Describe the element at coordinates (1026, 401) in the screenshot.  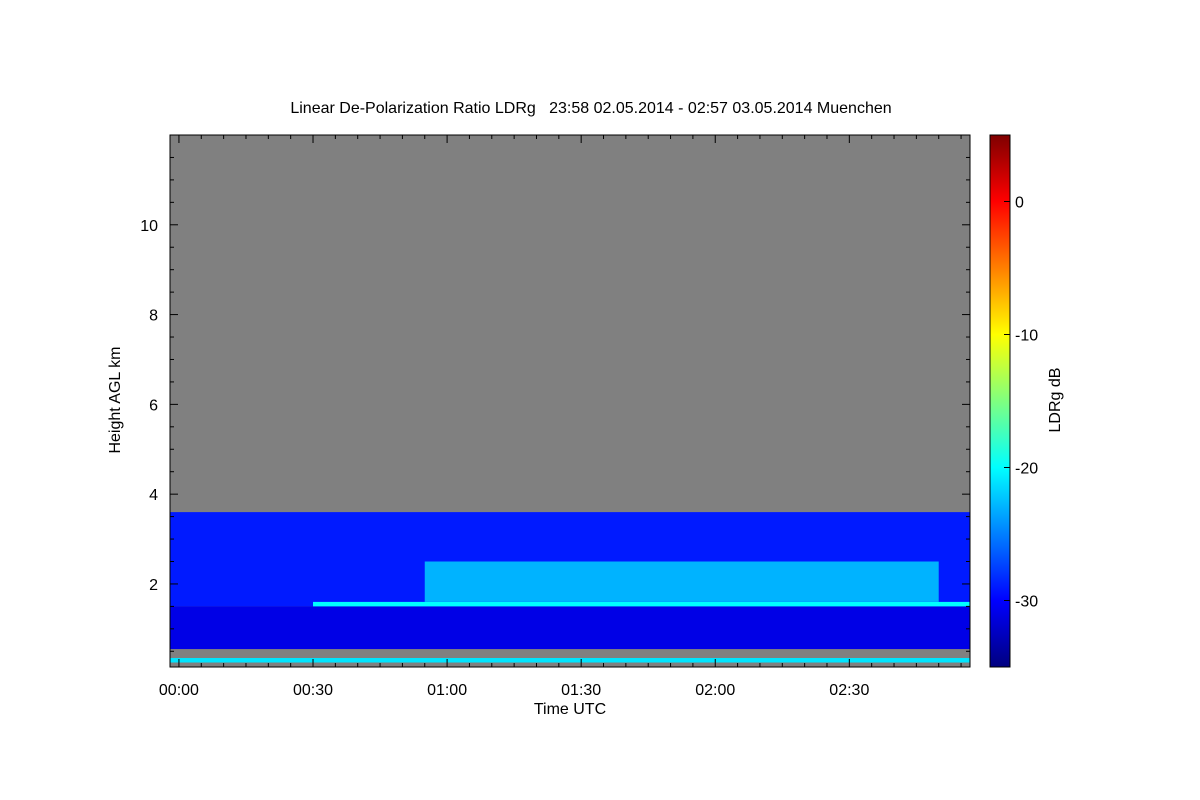
I see `colorbar: 0 -10 -20 -30 LDRg dB` at that location.